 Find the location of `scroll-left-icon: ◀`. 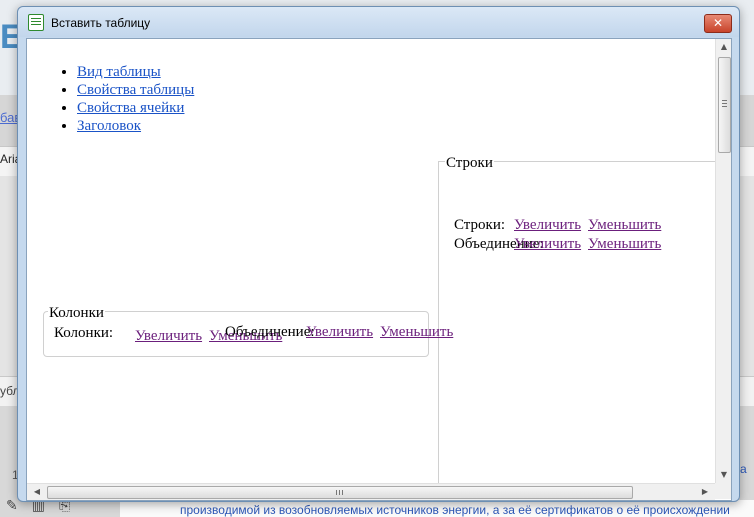

scroll-left-icon: ◀ is located at coordinates (37, 492).